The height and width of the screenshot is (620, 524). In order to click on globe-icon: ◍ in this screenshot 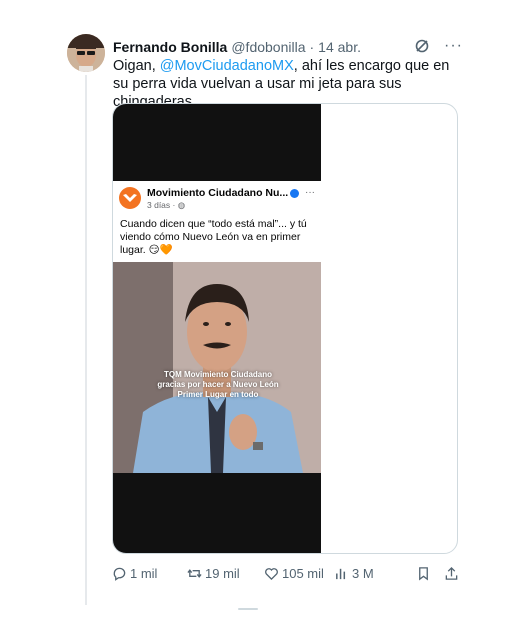, I will do `click(181, 205)`.